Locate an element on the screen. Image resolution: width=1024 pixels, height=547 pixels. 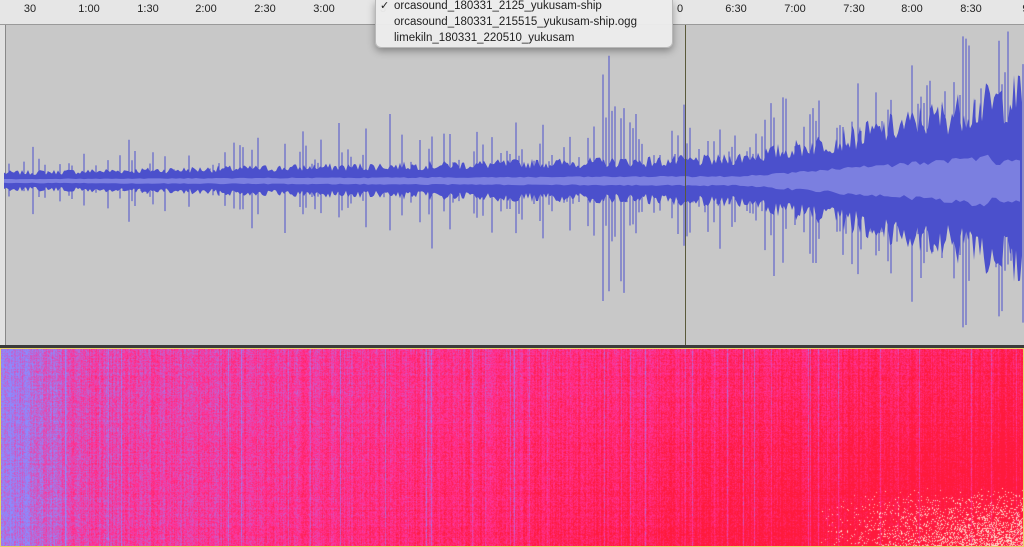
ruler-tick-label: 2:30 is located at coordinates (265, 9).